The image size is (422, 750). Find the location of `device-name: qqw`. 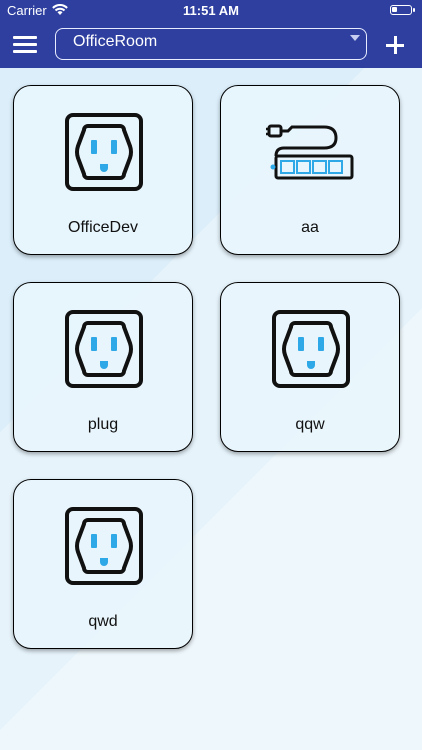

device-name: qqw is located at coordinates (310, 424).